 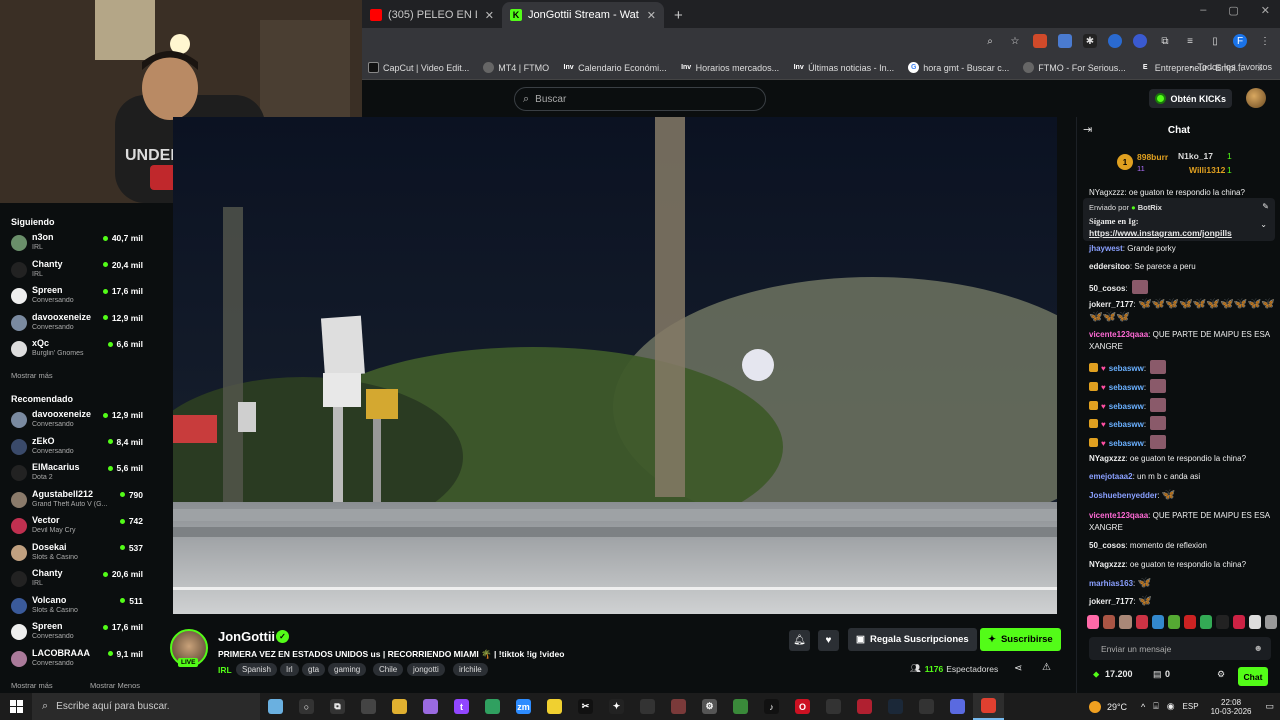 What do you see at coordinates (1111, 476) in the screenshot?
I see `chat-username: emejotaaa2` at bounding box center [1111, 476].